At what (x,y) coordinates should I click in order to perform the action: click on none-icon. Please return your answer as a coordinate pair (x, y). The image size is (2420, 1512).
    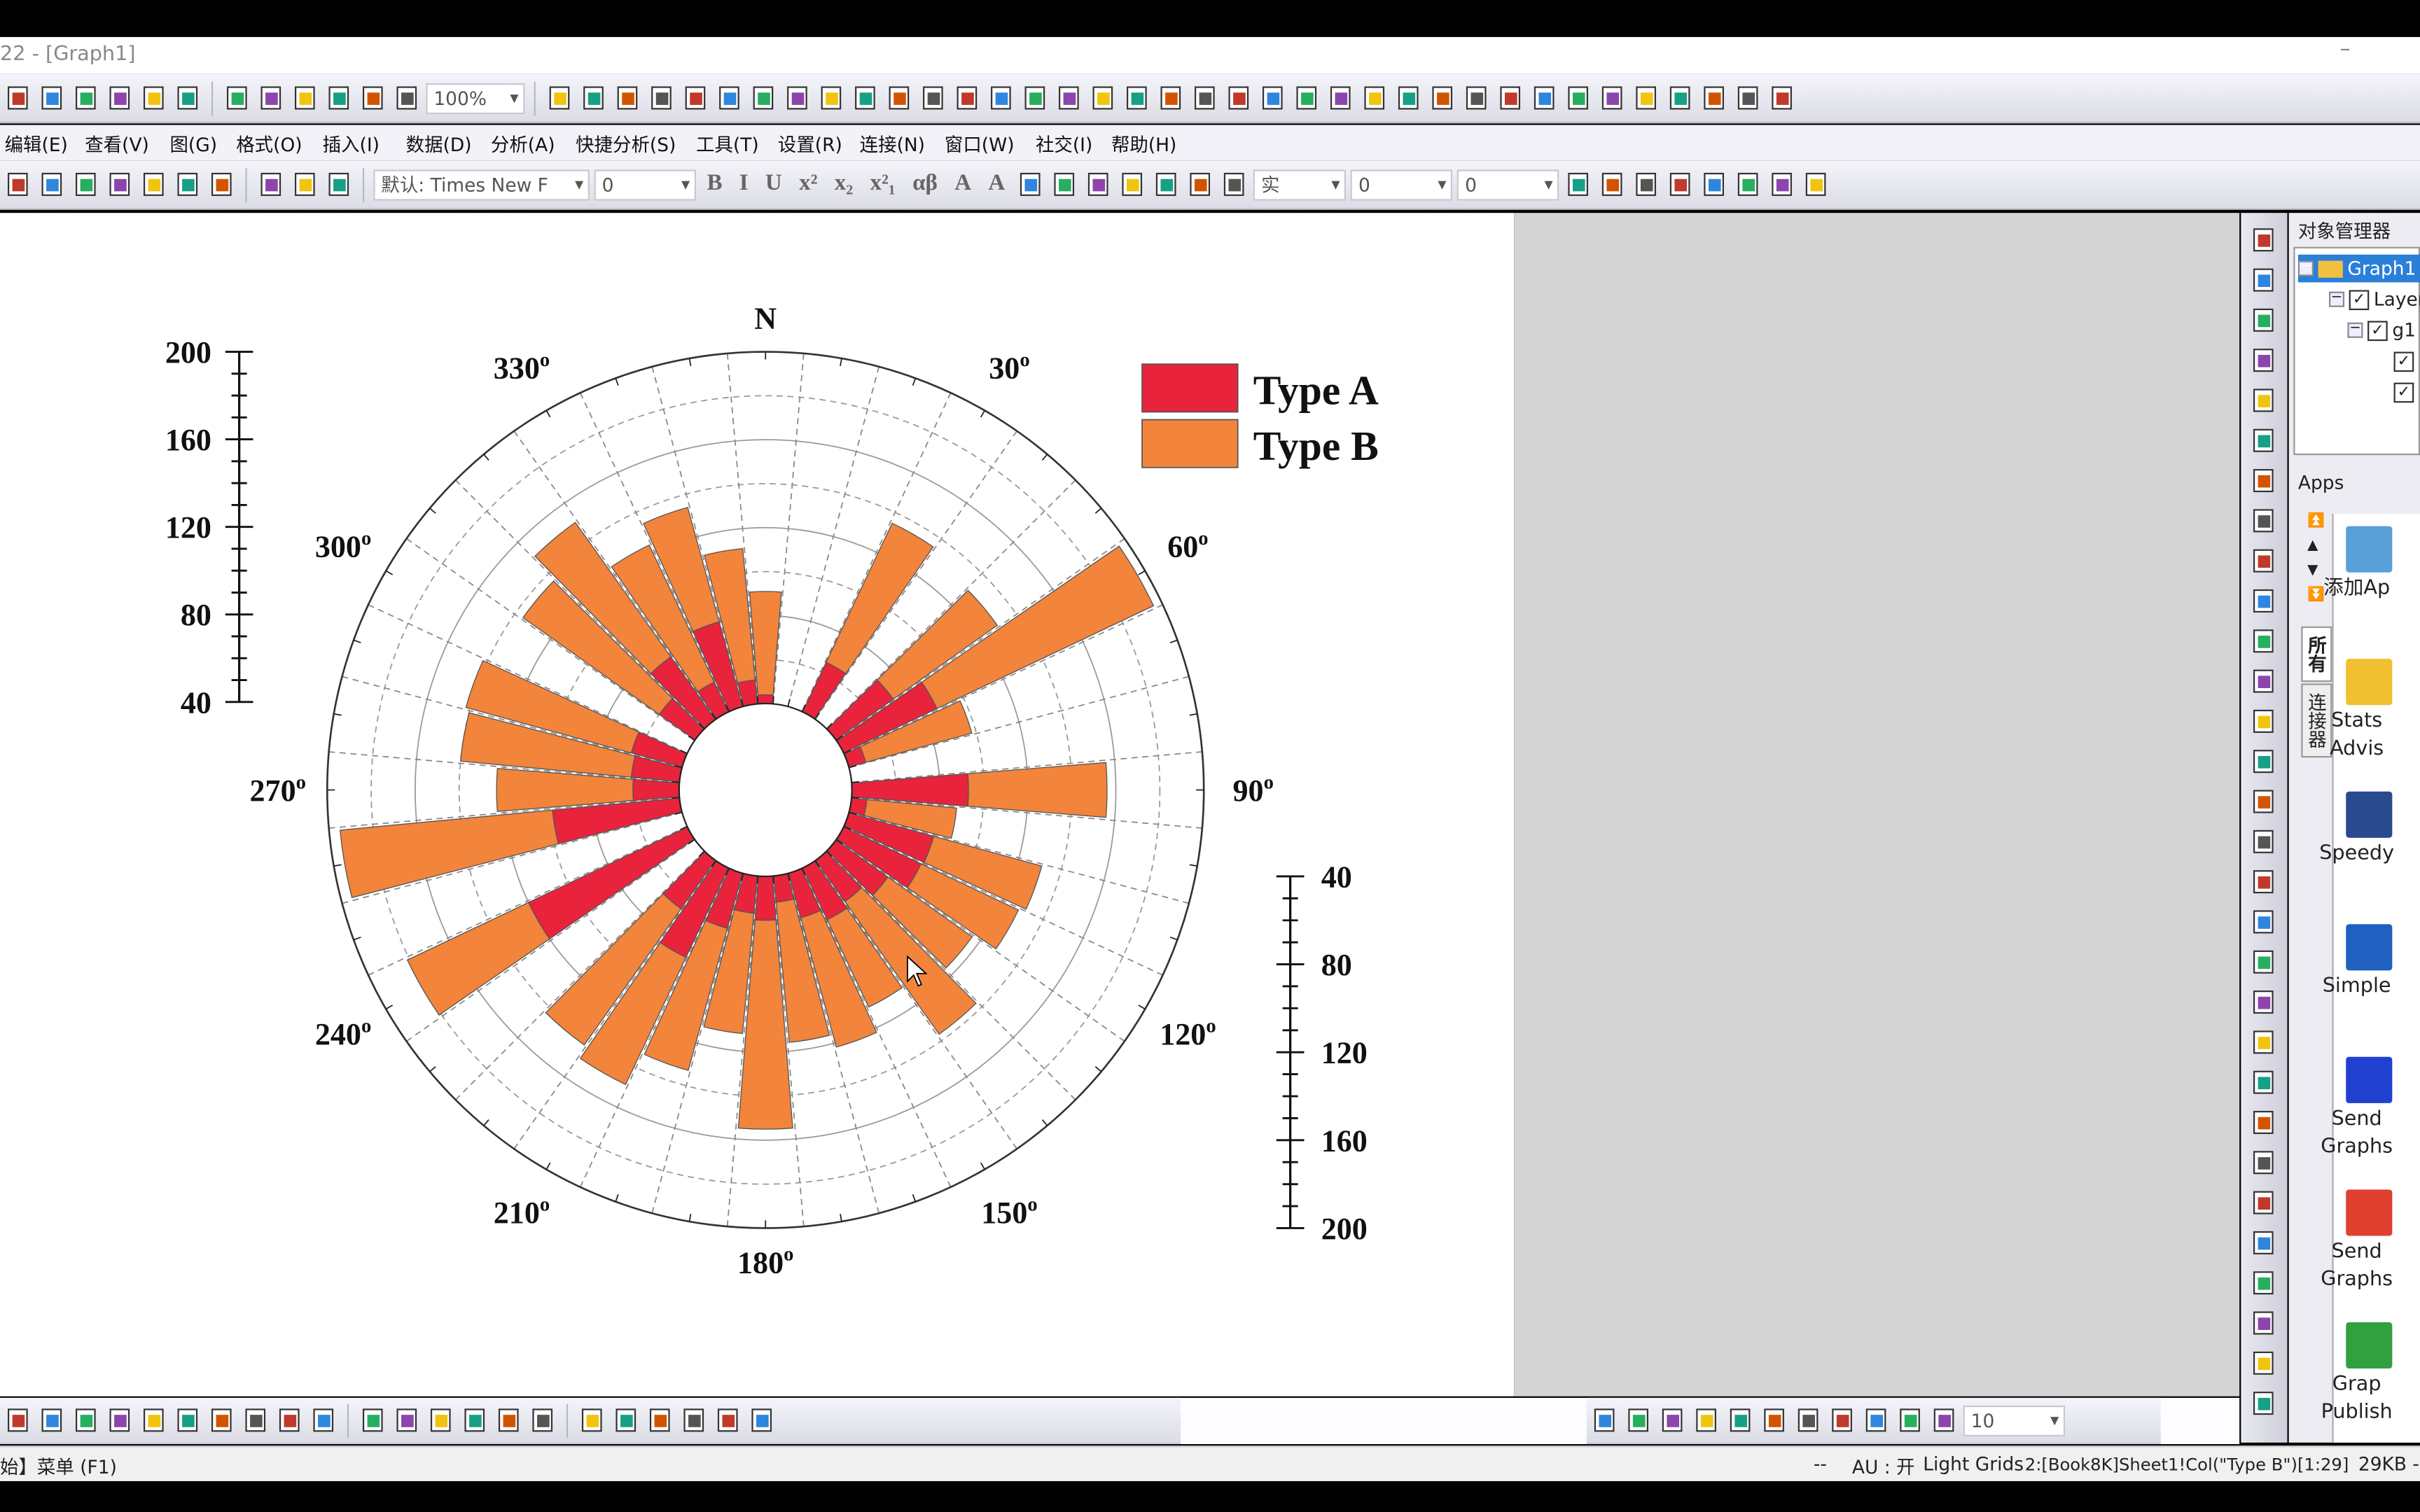
    Looking at the image, I should click on (1510, 98).